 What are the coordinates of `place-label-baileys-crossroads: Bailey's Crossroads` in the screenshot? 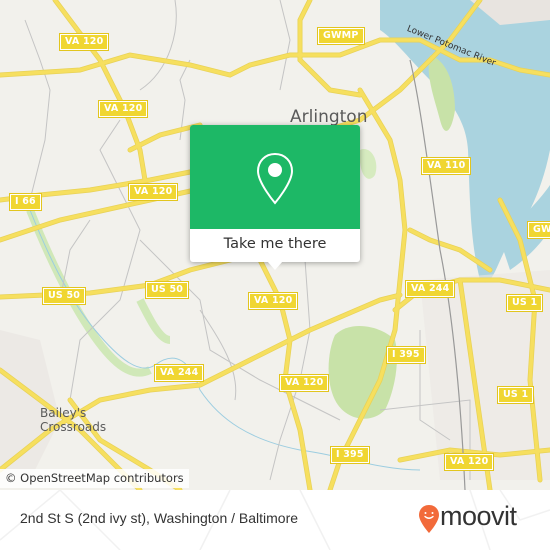 It's located at (73, 420).